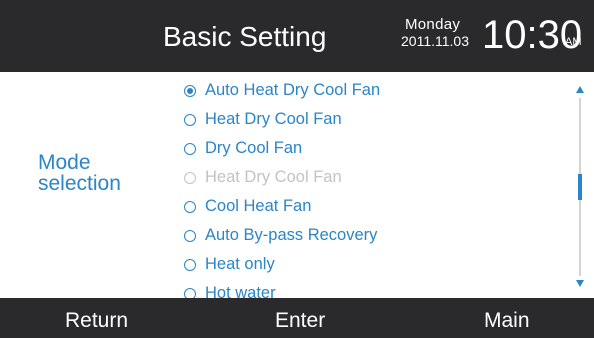 The height and width of the screenshot is (338, 594). Describe the element at coordinates (245, 36) in the screenshot. I see `page-title: Basic Setting` at that location.